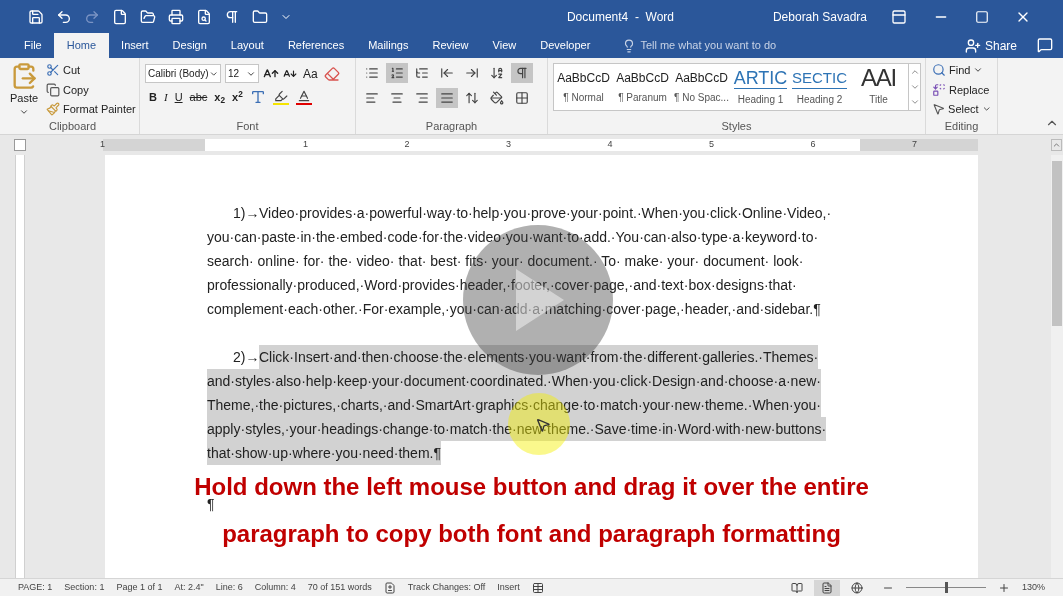 This screenshot has width=1063, height=596. Describe the element at coordinates (229, 587) in the screenshot. I see `status-item: Line: 6` at that location.